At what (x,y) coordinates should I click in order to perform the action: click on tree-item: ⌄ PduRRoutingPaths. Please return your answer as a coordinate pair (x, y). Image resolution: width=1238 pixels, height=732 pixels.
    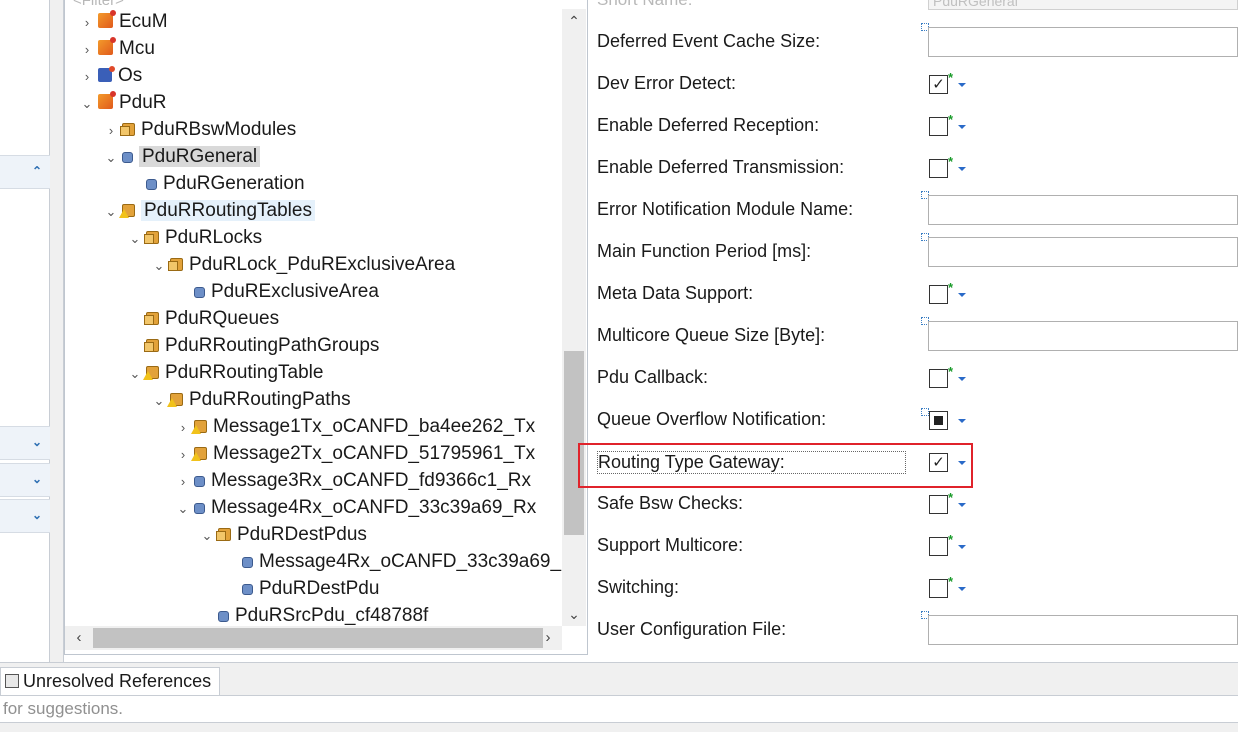
    Looking at the image, I should click on (249, 399).